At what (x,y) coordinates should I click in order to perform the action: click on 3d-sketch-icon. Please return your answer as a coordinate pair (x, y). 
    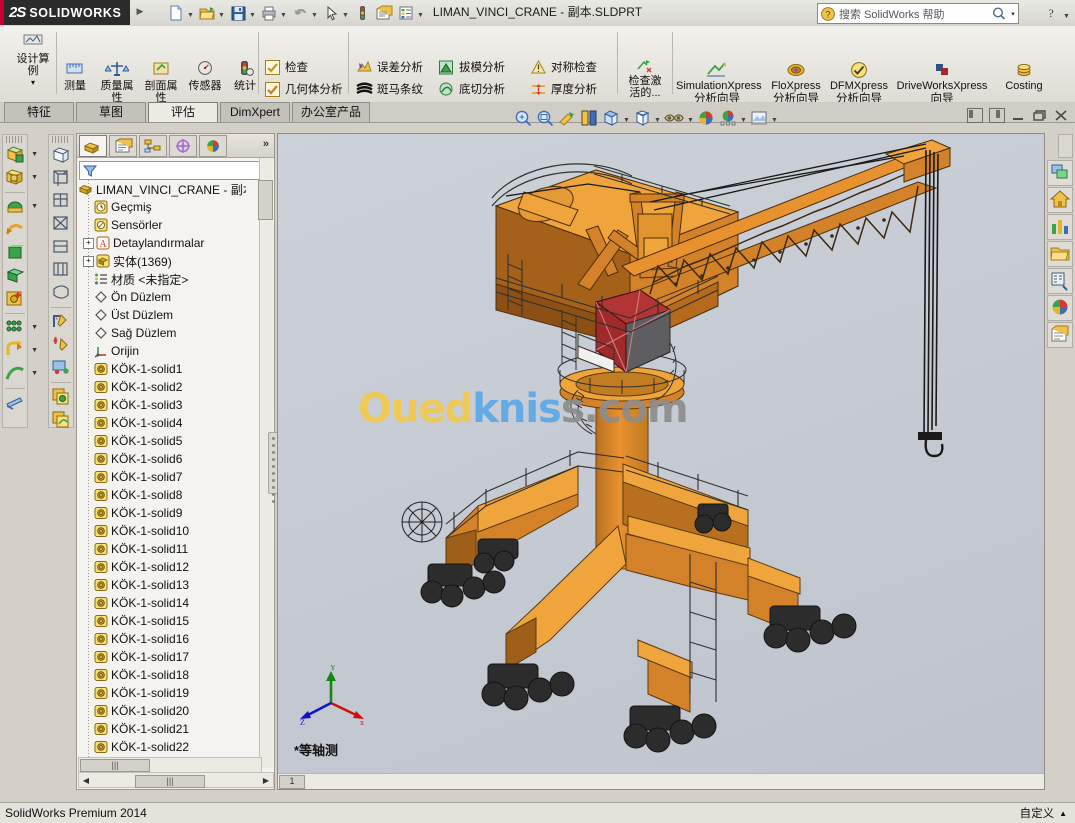
    Looking at the image, I should click on (61, 345).